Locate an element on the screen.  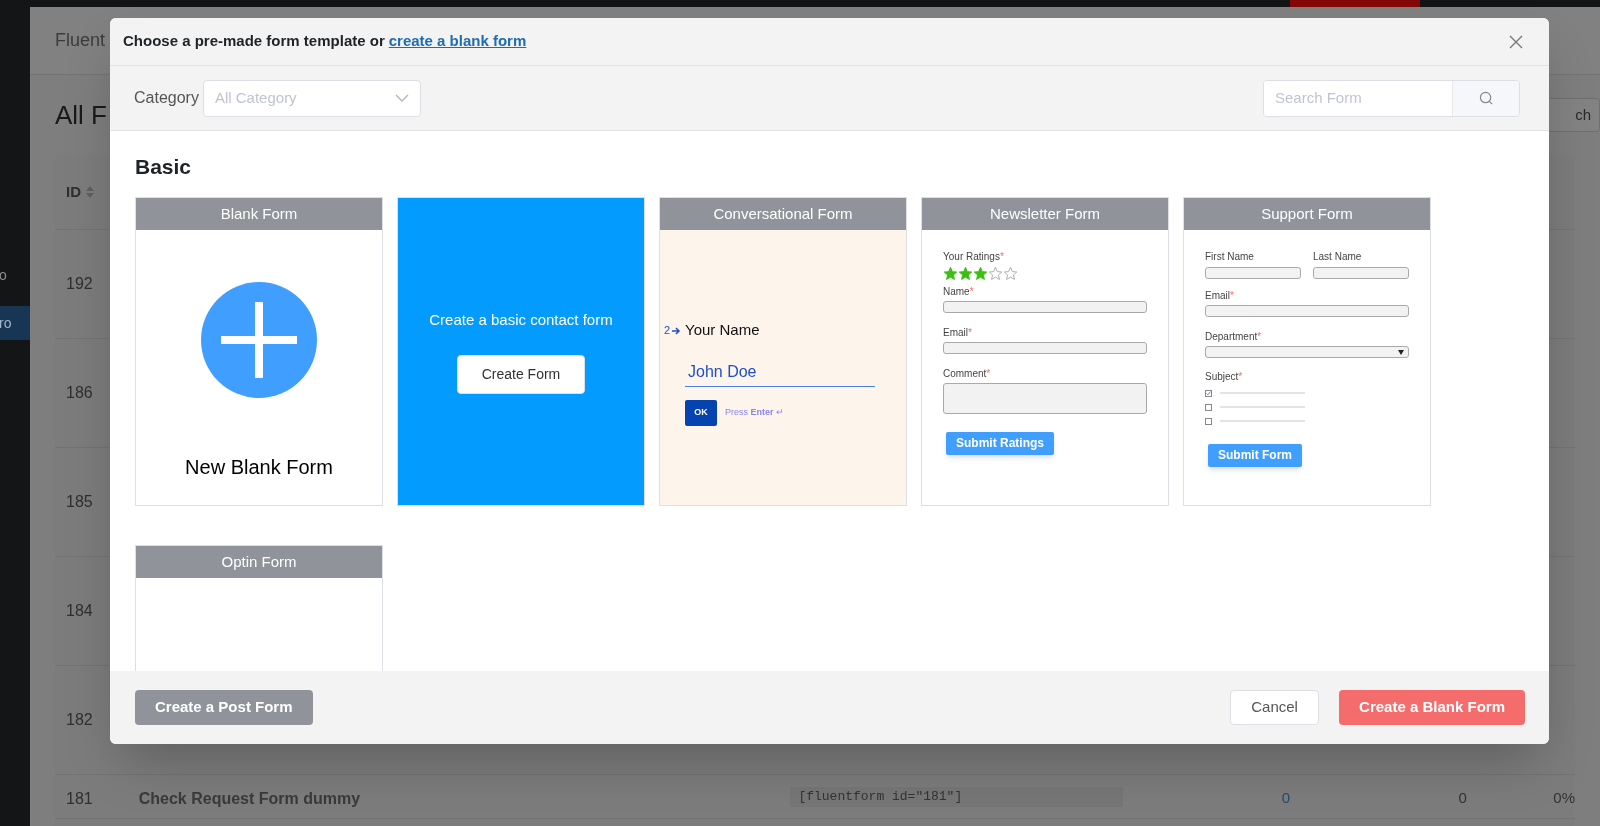
card-header: Conversational Form is located at coordinates (783, 214).